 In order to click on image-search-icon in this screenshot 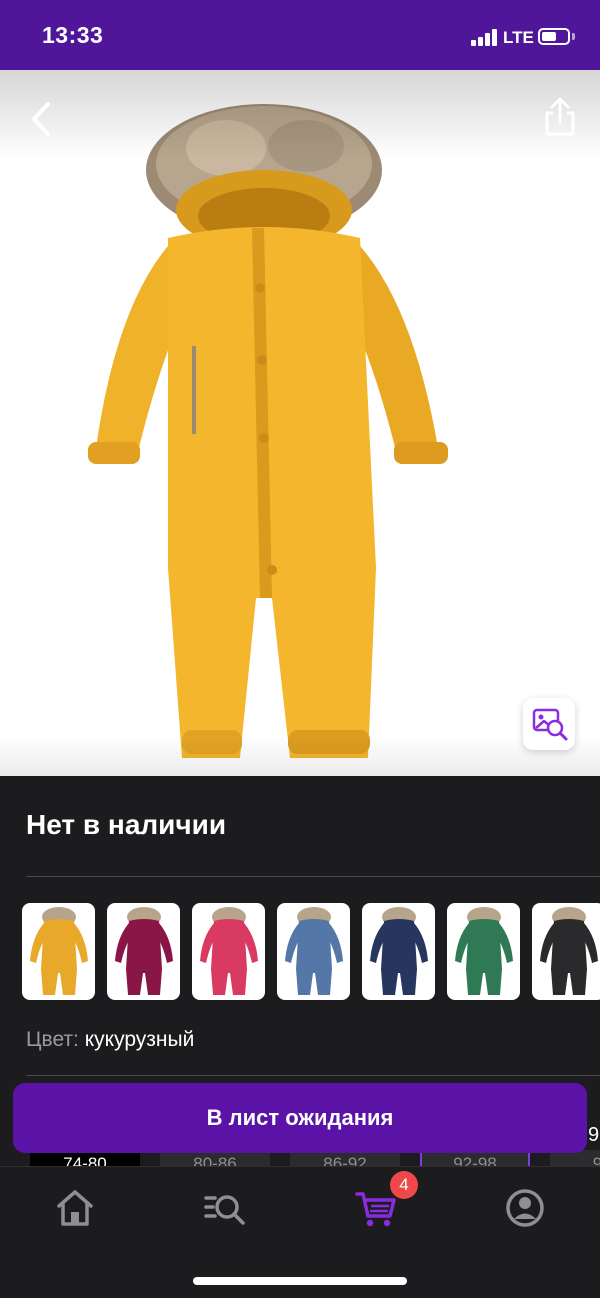, I will do `click(550, 724)`.